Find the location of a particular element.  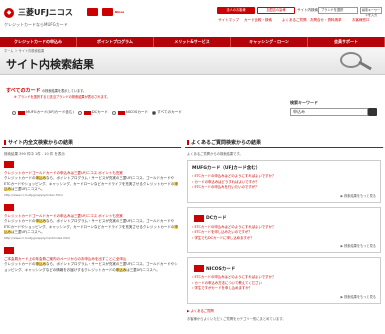

faq-note-title: ▶ よくあるご質問 is located at coordinates (284, 310).